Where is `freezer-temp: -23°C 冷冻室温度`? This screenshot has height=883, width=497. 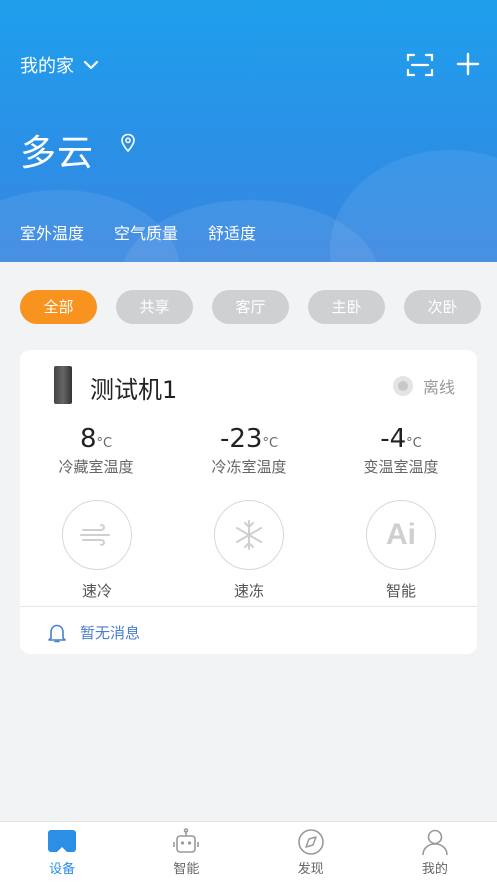 freezer-temp: -23°C 冷冻室温度 is located at coordinates (249, 450).